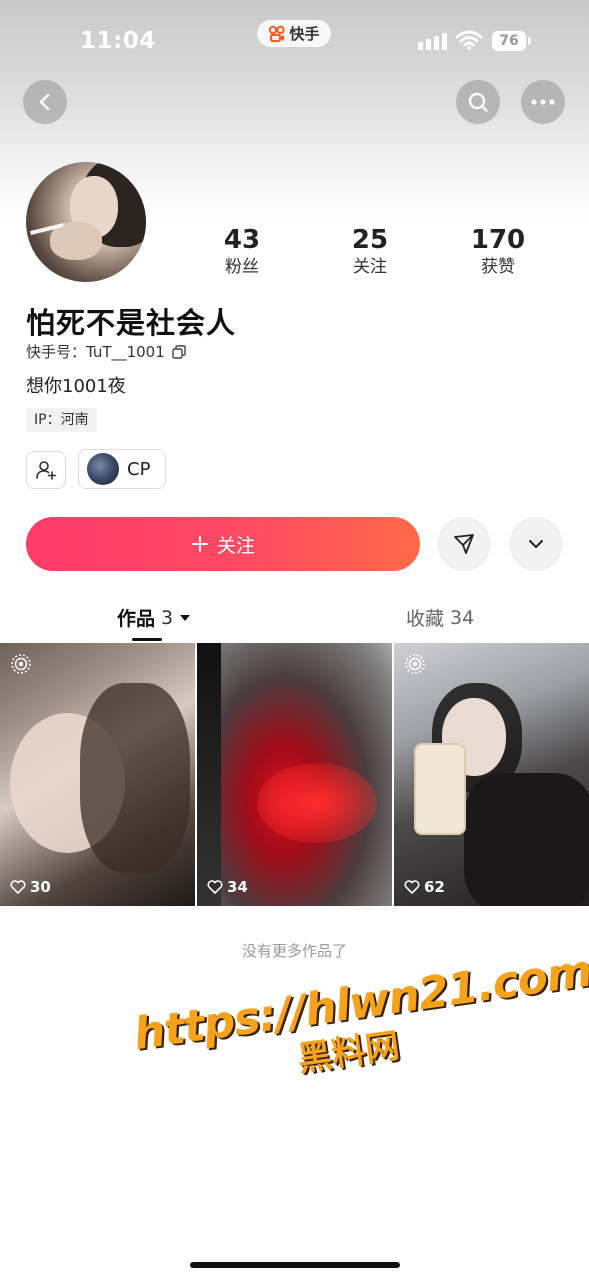 The width and height of the screenshot is (589, 1280). Describe the element at coordinates (56, 352) in the screenshot. I see `kuaishou-id-label: 快手号：` at that location.